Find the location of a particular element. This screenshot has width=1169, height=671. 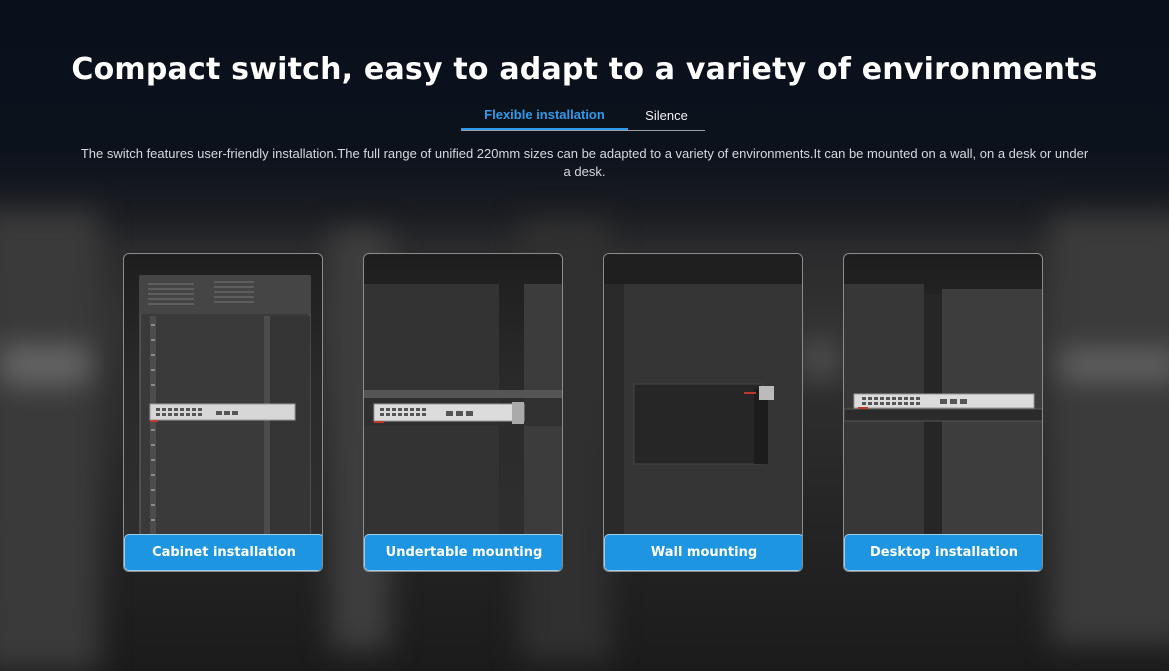

wall-mounting-button: Wall mounting is located at coordinates (703, 552).